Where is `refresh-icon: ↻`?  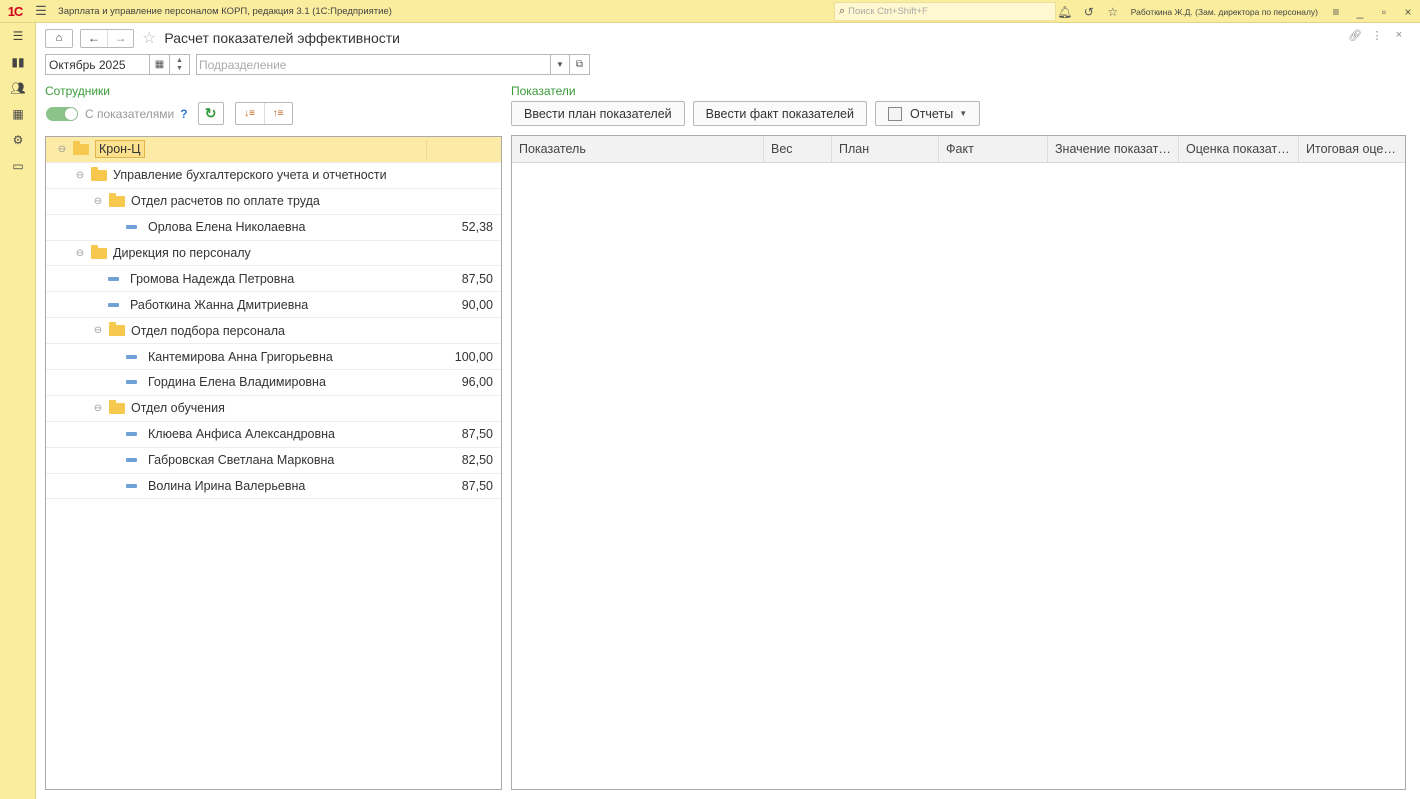
refresh-icon: ↻ is located at coordinates (210, 113).